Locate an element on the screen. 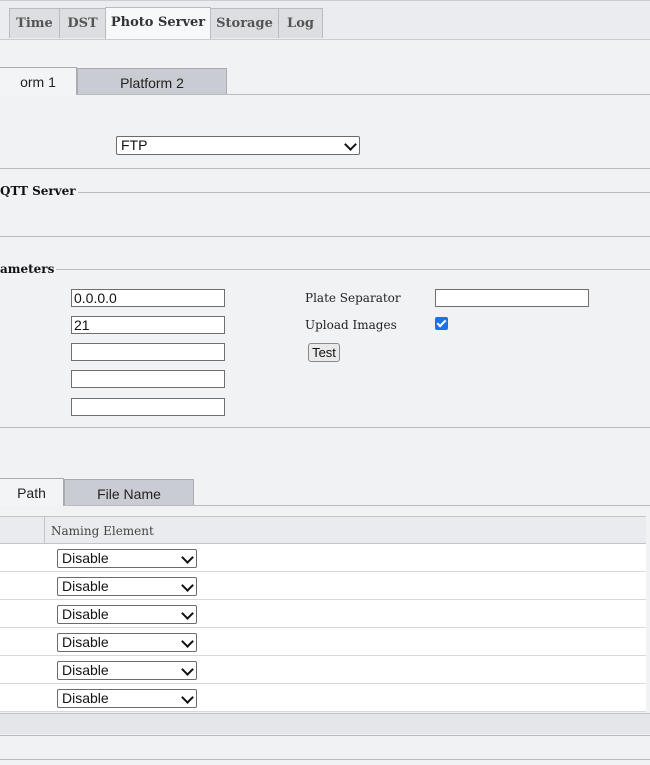 This screenshot has height=765, width=650. naming-element-header: Naming Element is located at coordinates (102, 531).